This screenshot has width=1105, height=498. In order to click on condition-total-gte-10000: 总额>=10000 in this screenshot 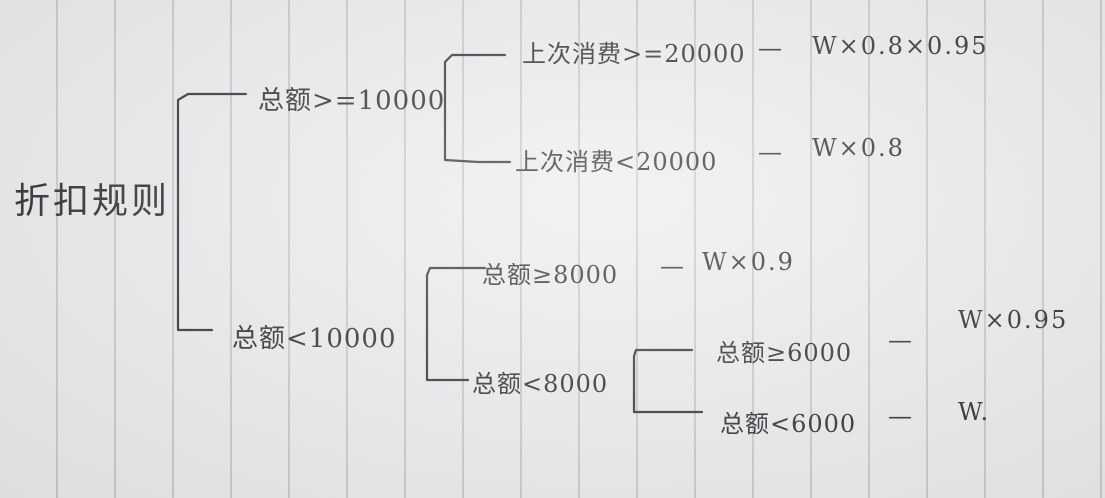, I will do `click(352, 101)`.